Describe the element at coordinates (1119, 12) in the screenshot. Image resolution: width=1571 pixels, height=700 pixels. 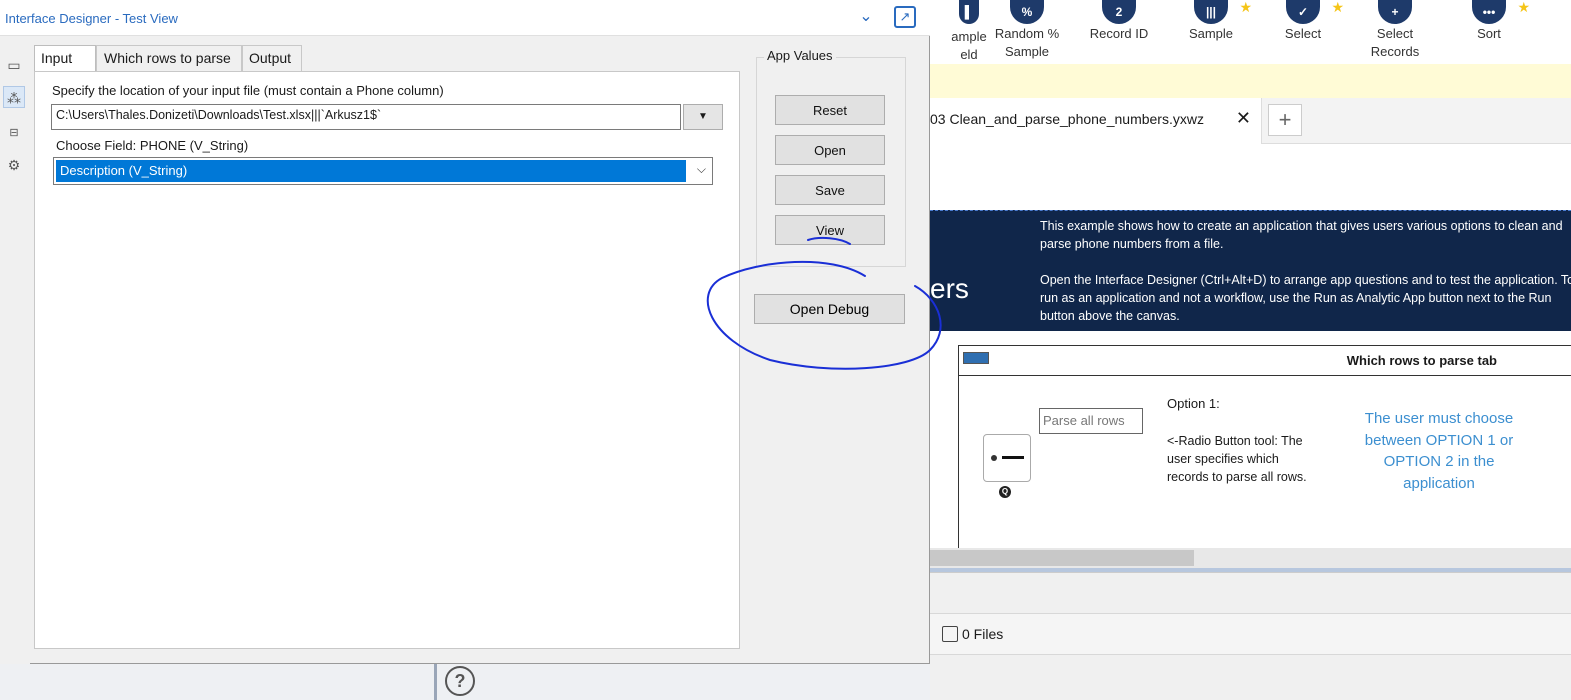
I see `record-id-icon: 2` at that location.